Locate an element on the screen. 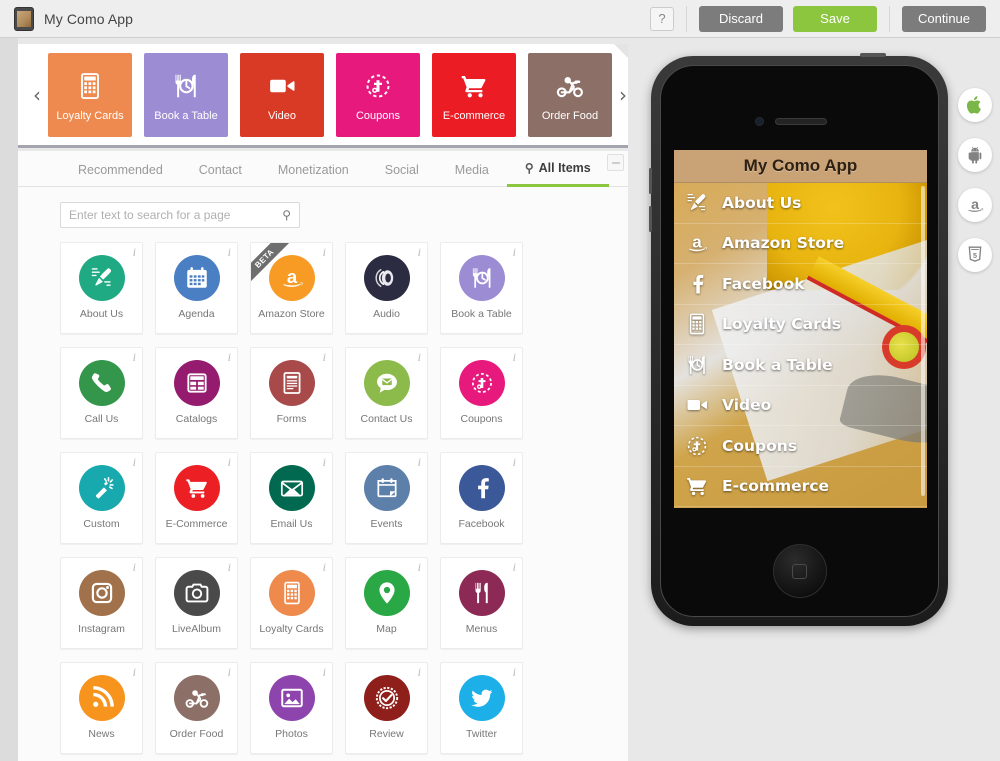 This screenshot has width=1000, height=761. audio-icon is located at coordinates (386, 278).